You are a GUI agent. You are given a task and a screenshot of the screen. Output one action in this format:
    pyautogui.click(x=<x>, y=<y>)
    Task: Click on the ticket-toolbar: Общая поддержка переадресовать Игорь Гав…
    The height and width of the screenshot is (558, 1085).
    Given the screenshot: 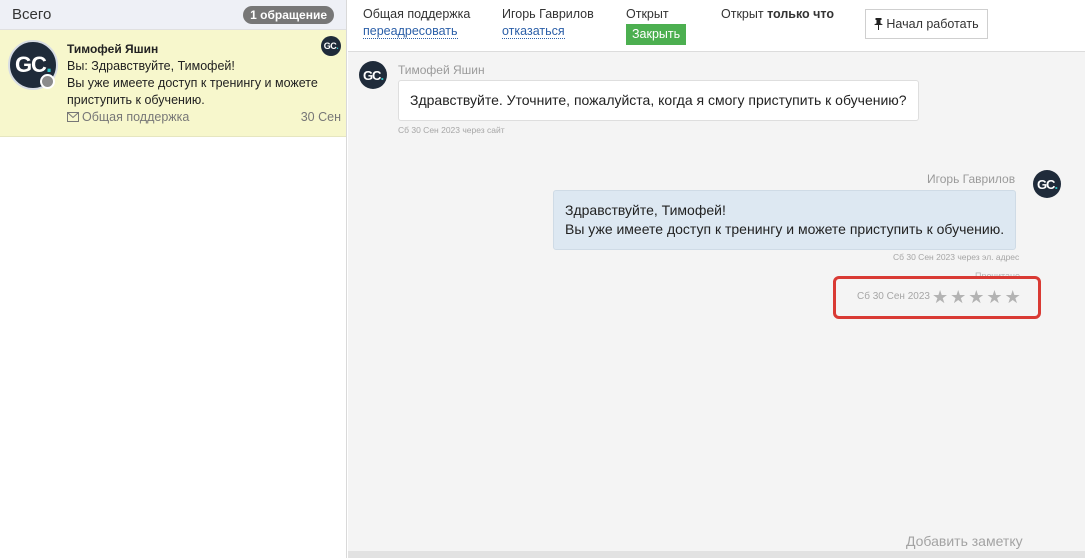 What is the action you would take?
    pyautogui.click(x=716, y=26)
    